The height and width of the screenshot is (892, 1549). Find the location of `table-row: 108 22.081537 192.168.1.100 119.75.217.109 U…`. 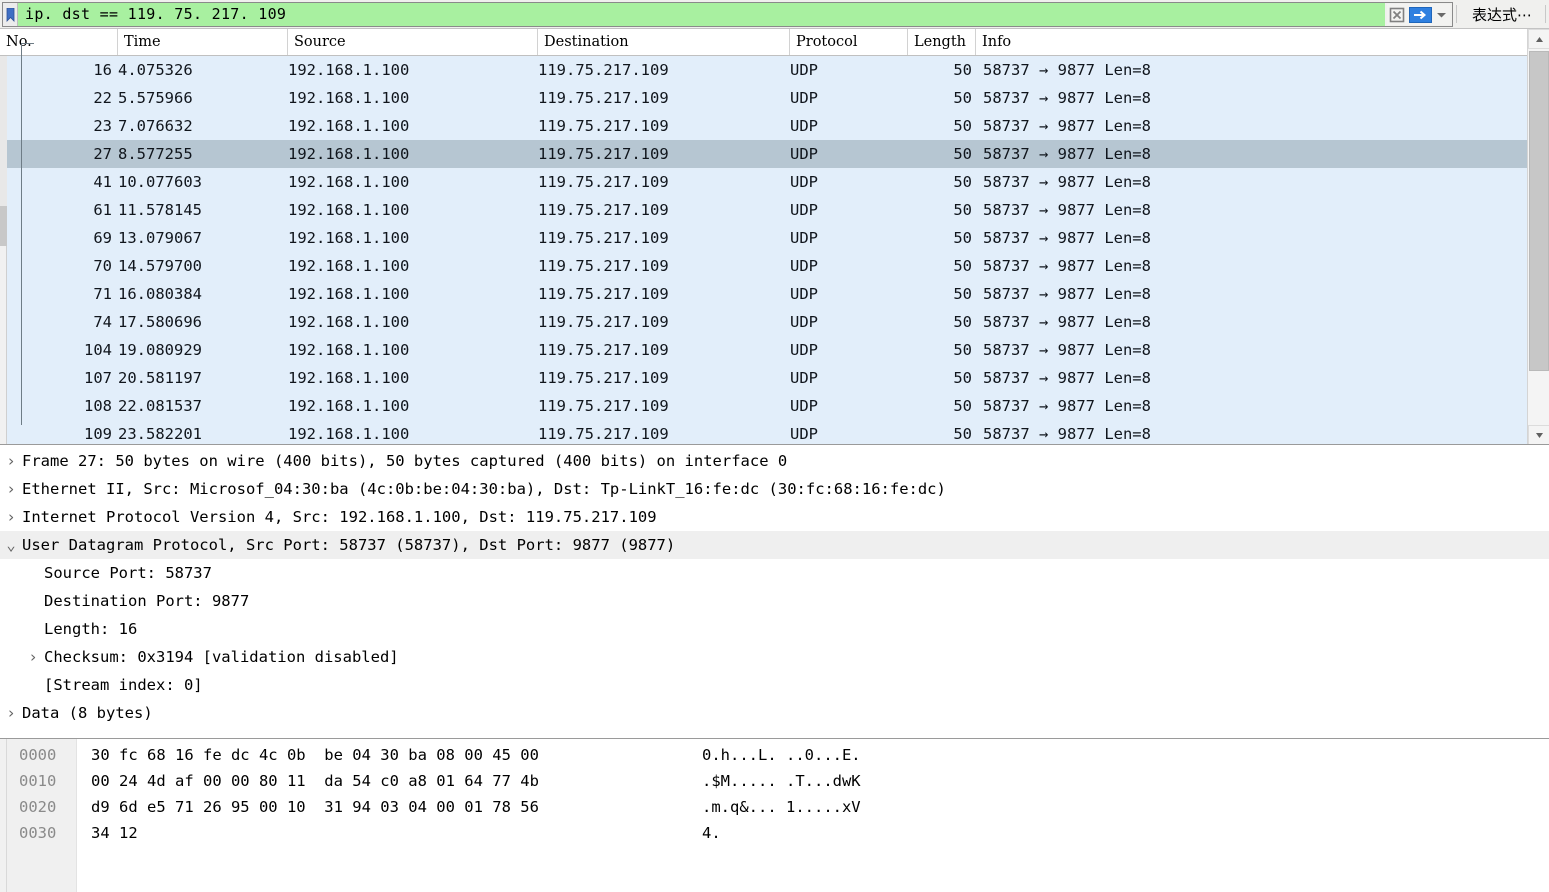

table-row: 108 22.081537 192.168.1.100 119.75.217.109 U… is located at coordinates (774, 406).